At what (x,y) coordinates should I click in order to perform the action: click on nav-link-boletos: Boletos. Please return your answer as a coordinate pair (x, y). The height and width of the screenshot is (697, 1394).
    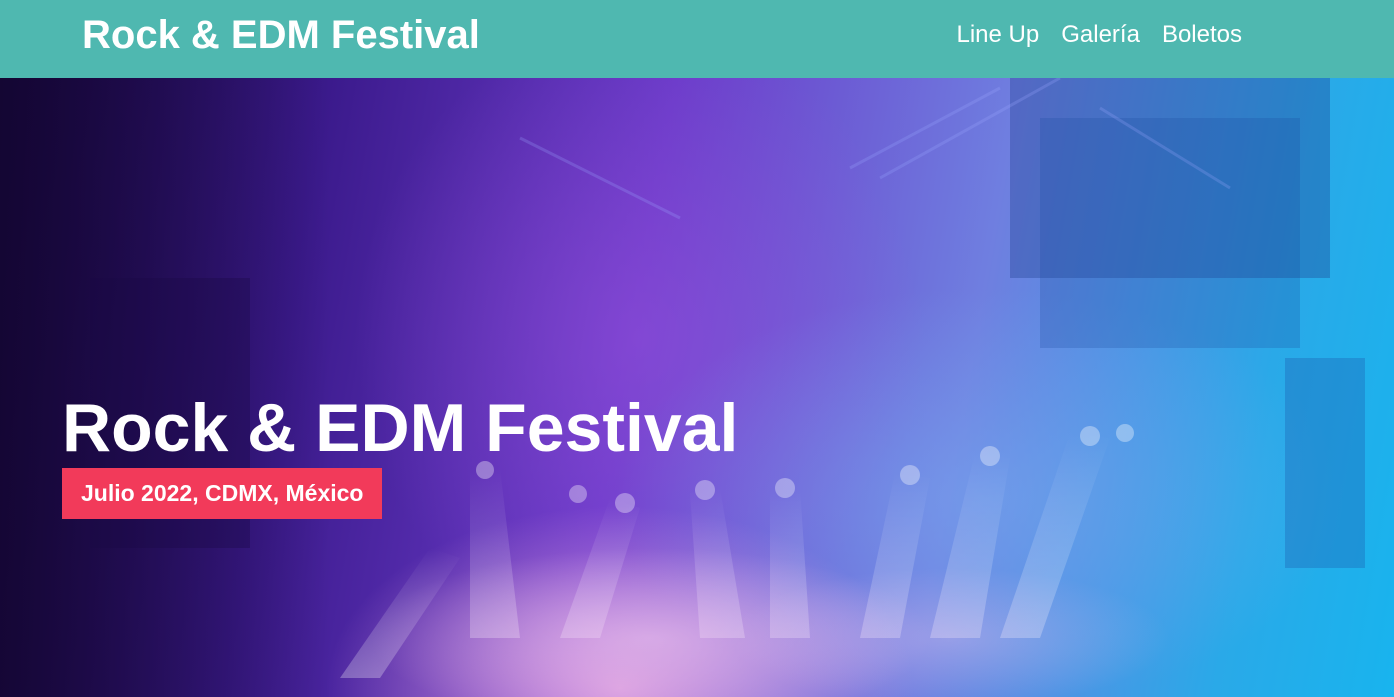
    Looking at the image, I should click on (1202, 35).